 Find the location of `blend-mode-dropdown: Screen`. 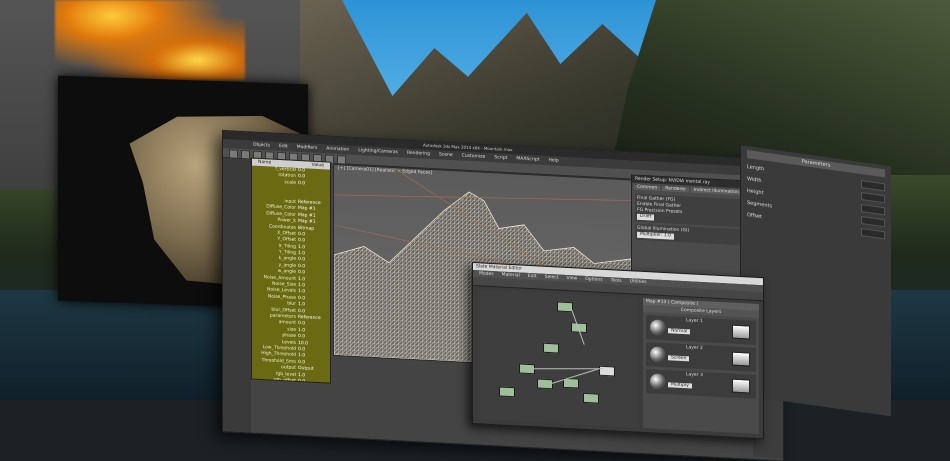

blend-mode-dropdown: Screen is located at coordinates (679, 358).